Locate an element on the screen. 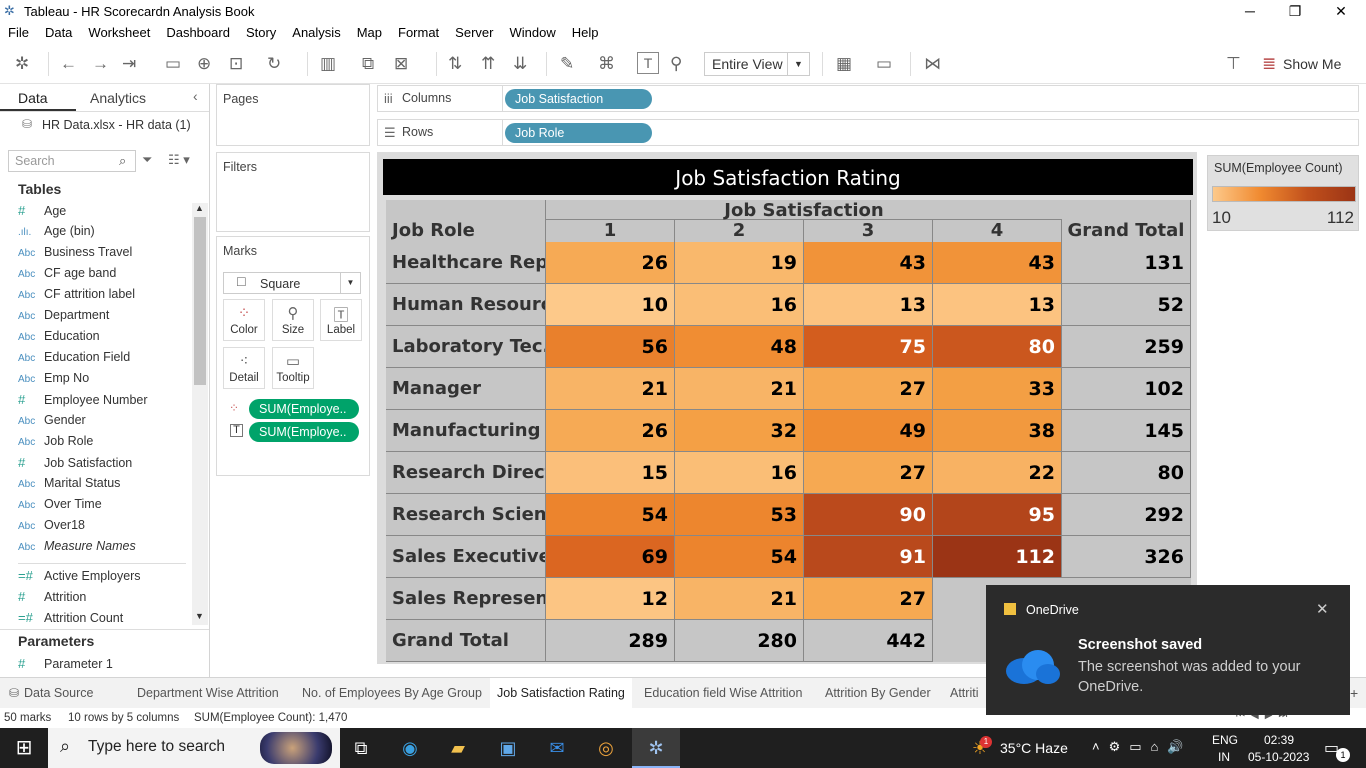 The width and height of the screenshot is (1366, 768). scrollbar: ▲ ▼ is located at coordinates (200, 414).